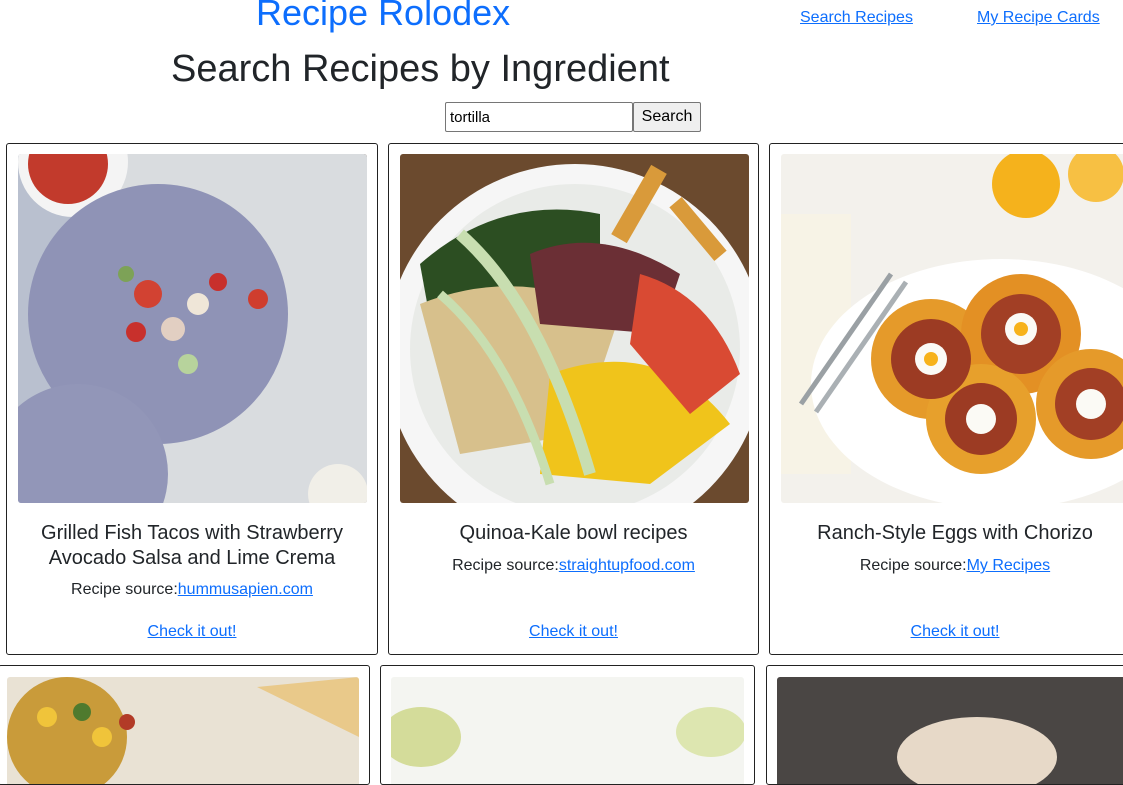 The width and height of the screenshot is (1123, 785). Describe the element at coordinates (856, 18) in the screenshot. I see `nav-search-recipes: Search Recipes` at that location.